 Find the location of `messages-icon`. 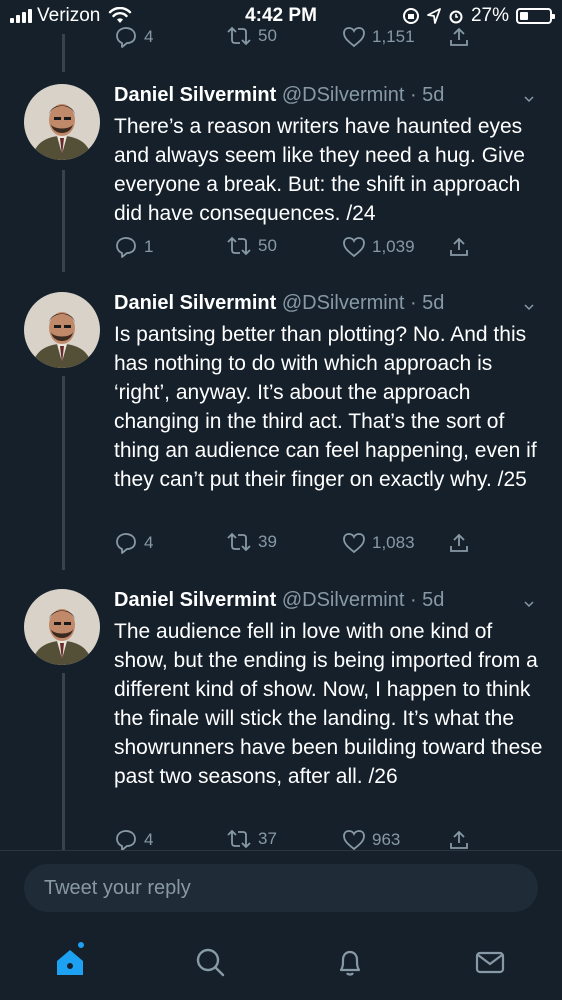

messages-icon is located at coordinates (490, 962).